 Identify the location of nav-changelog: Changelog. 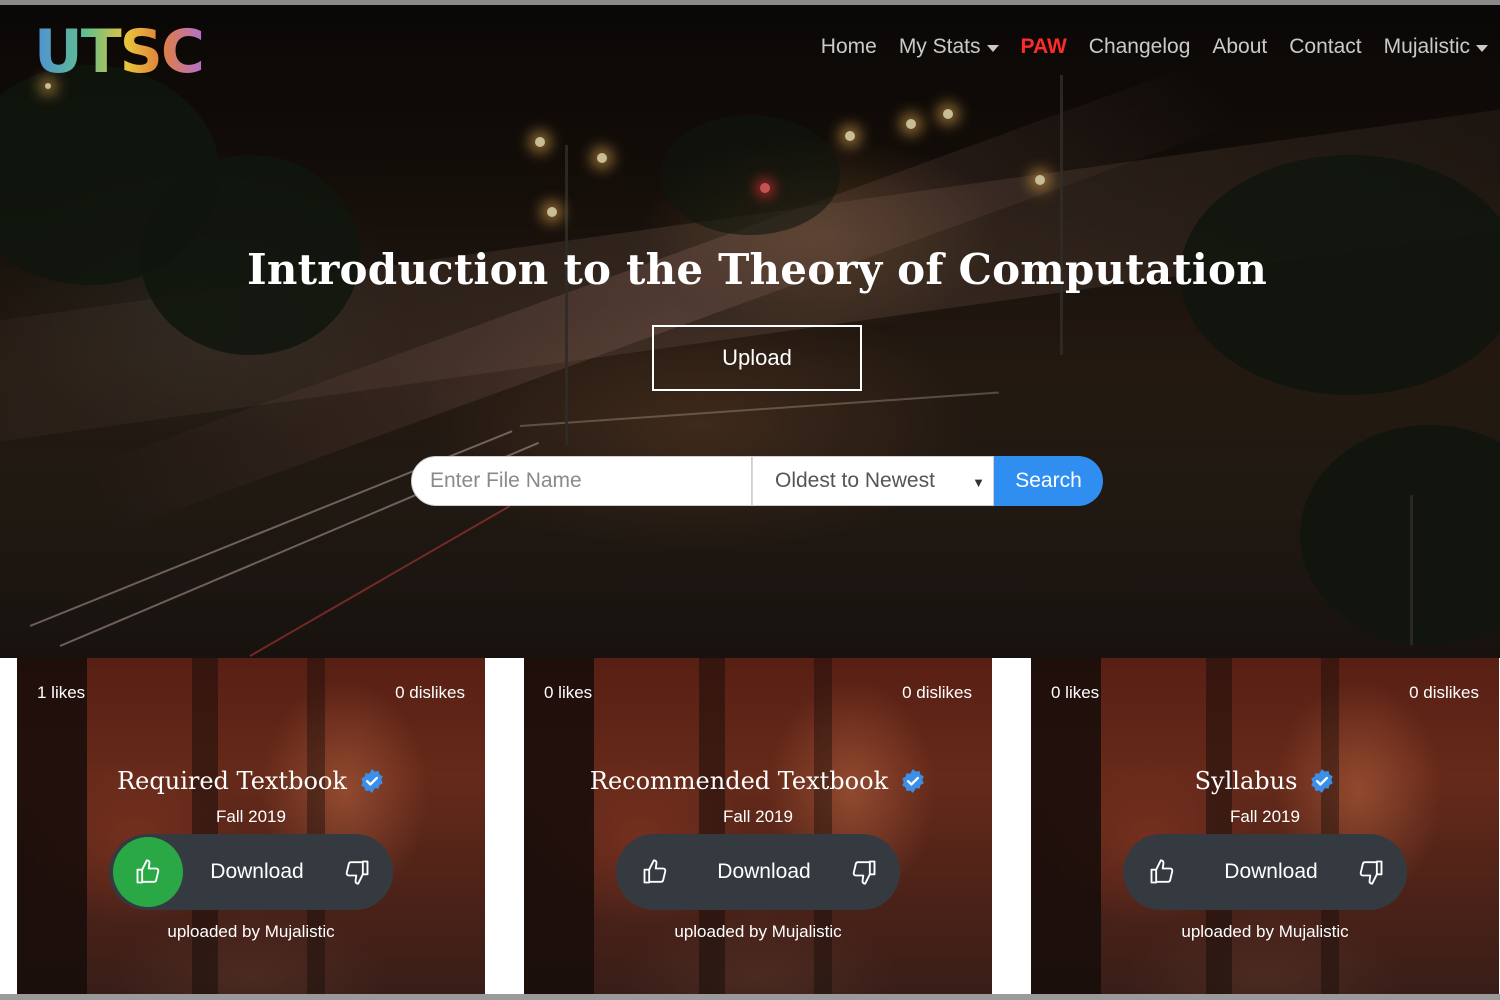
(1140, 47).